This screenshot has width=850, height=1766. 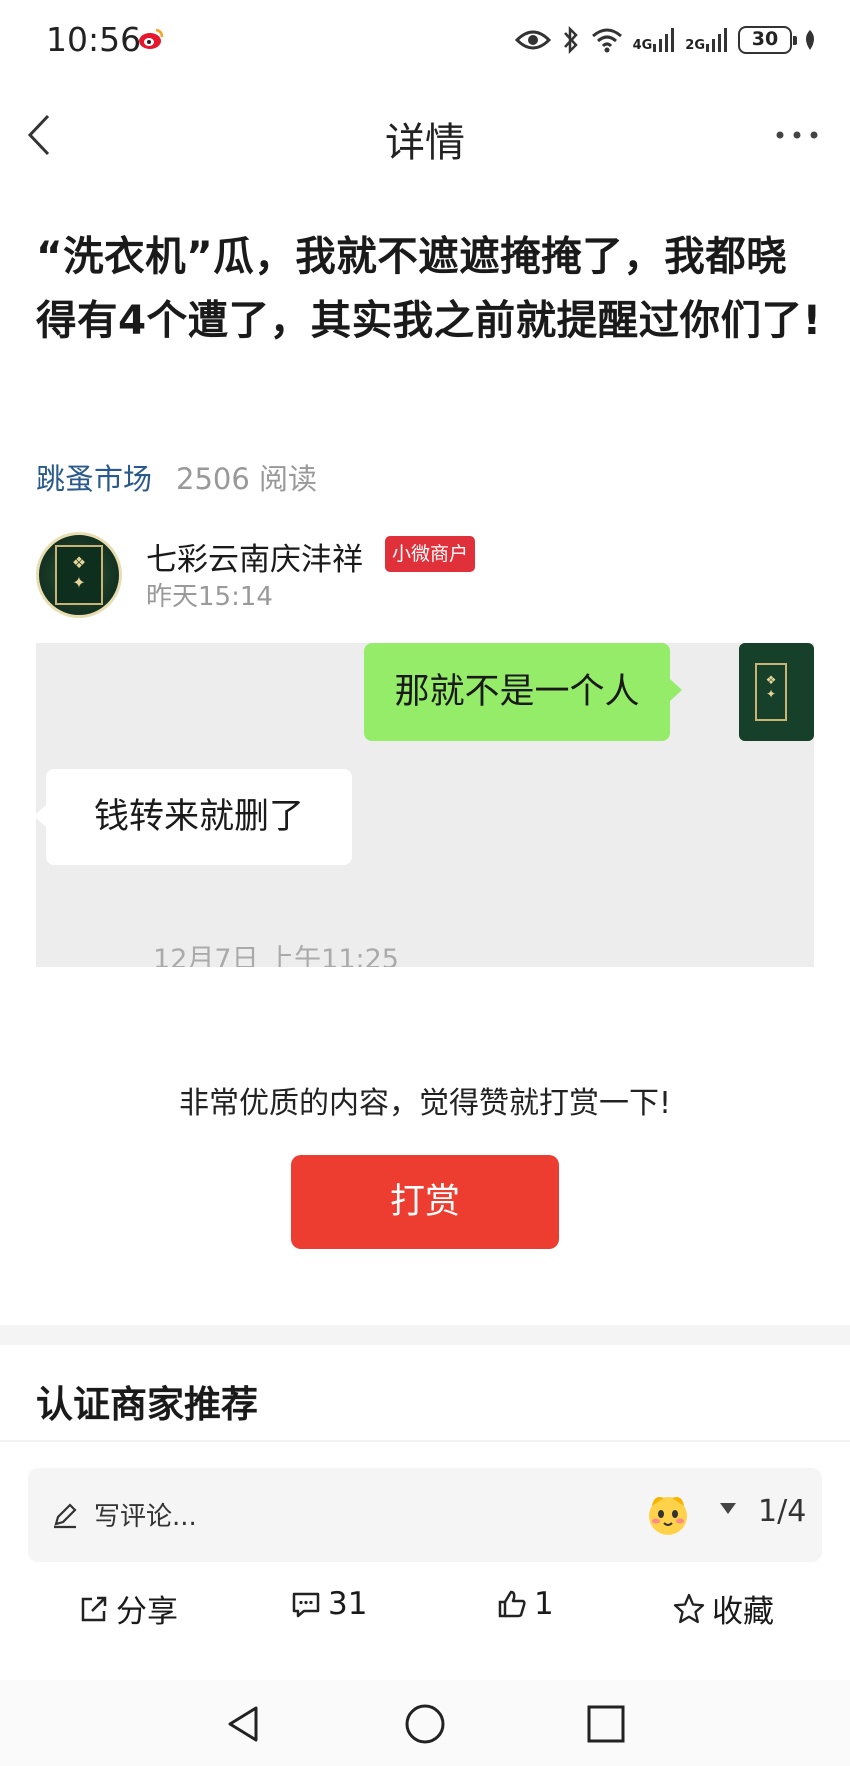 I want to click on bluetooth-icon, so click(x=570, y=40).